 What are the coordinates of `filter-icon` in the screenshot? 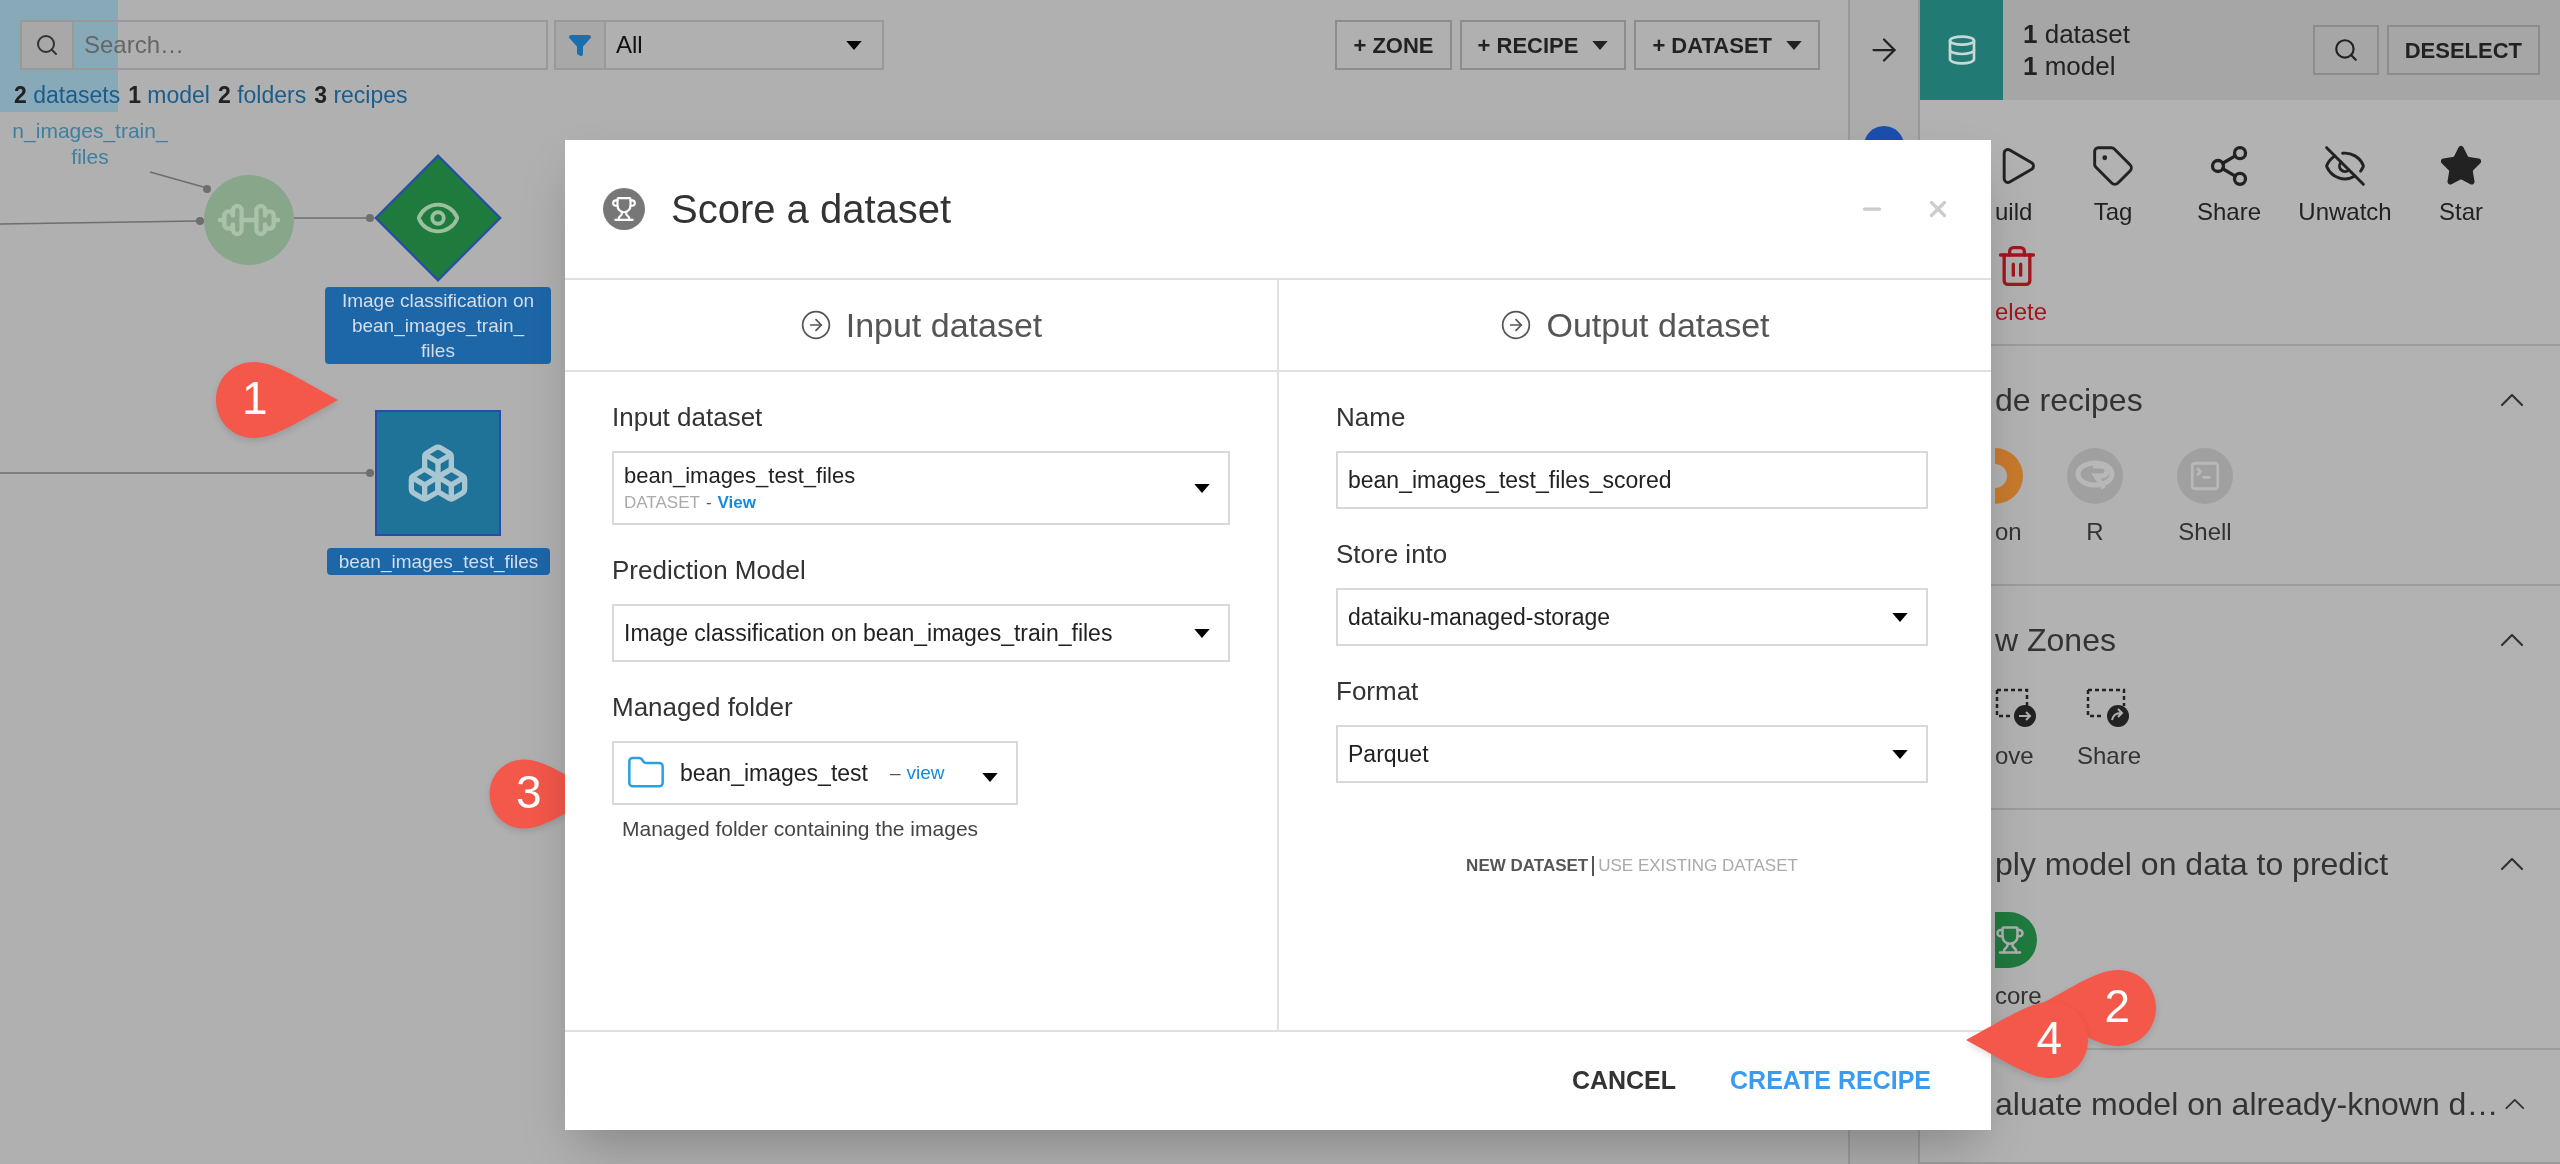 It's located at (580, 45).